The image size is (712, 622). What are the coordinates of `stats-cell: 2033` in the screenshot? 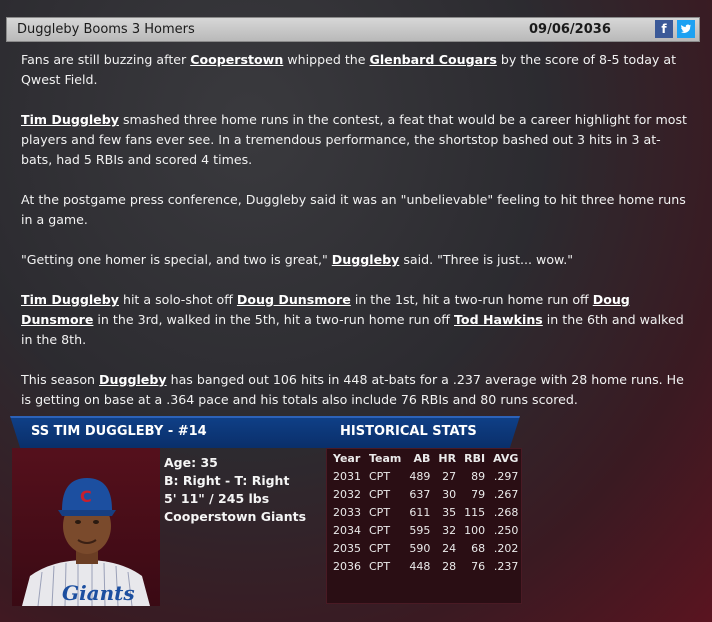 It's located at (347, 512).